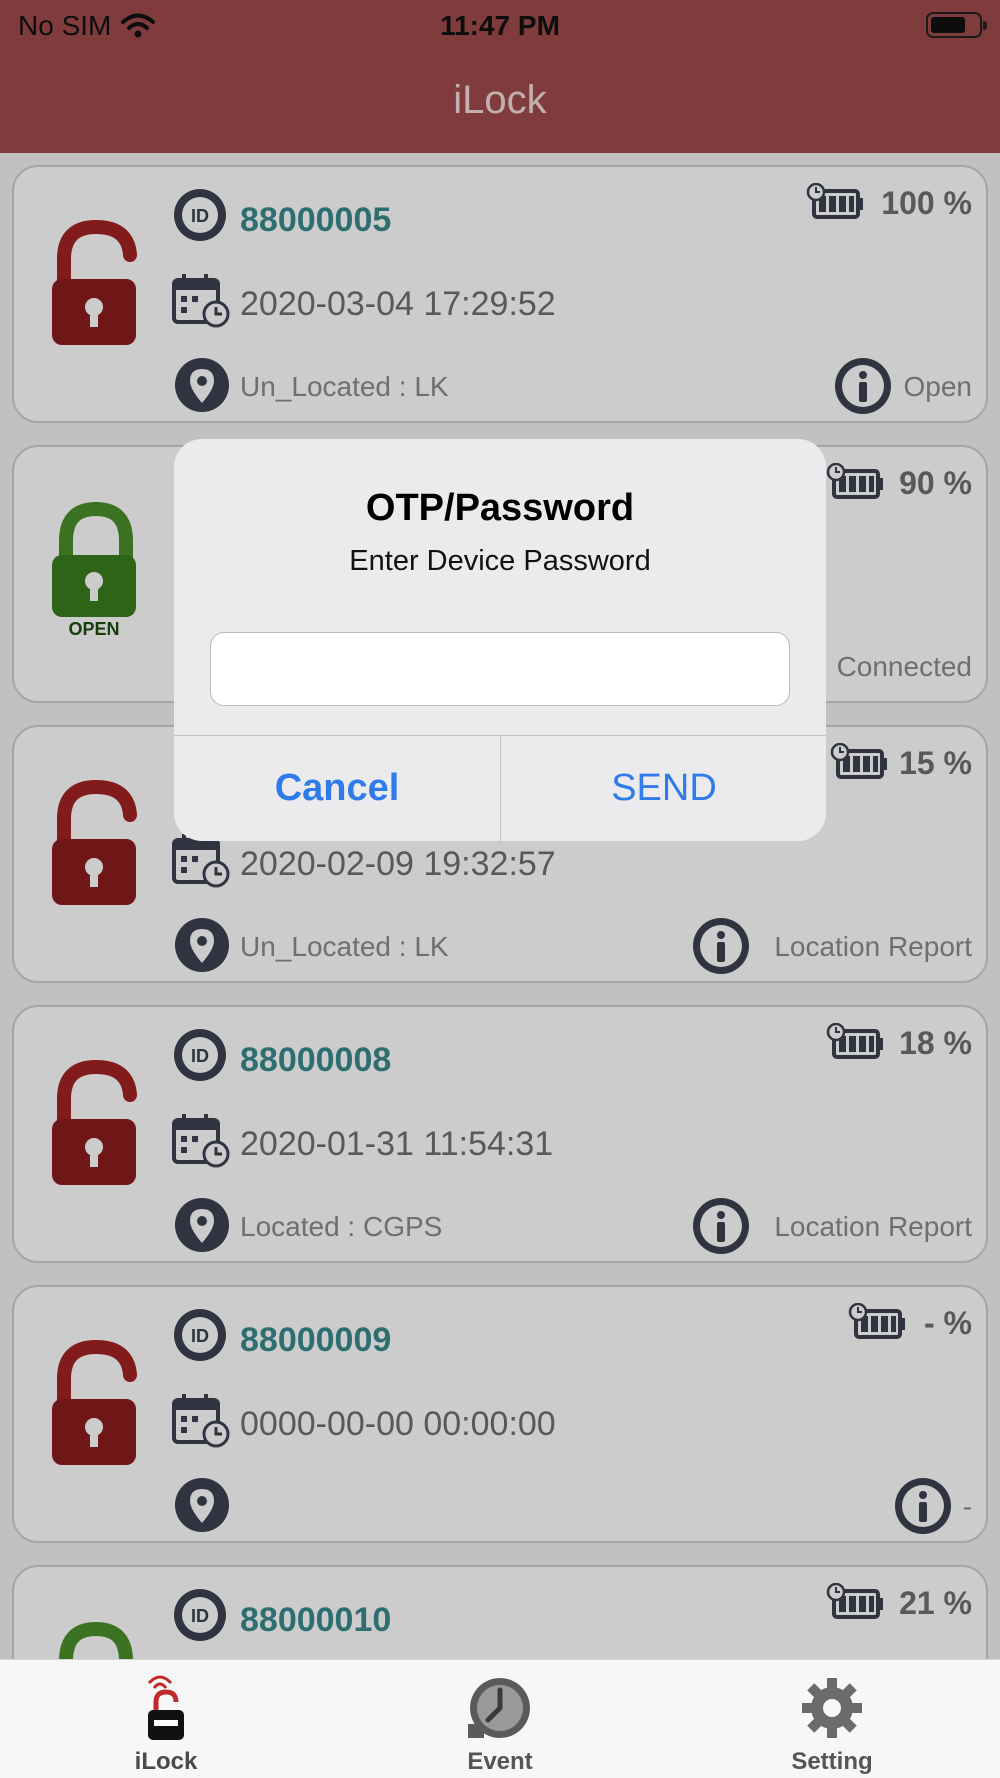 The height and width of the screenshot is (1778, 1000). What do you see at coordinates (500, 1761) in the screenshot?
I see `tab-label: Event` at bounding box center [500, 1761].